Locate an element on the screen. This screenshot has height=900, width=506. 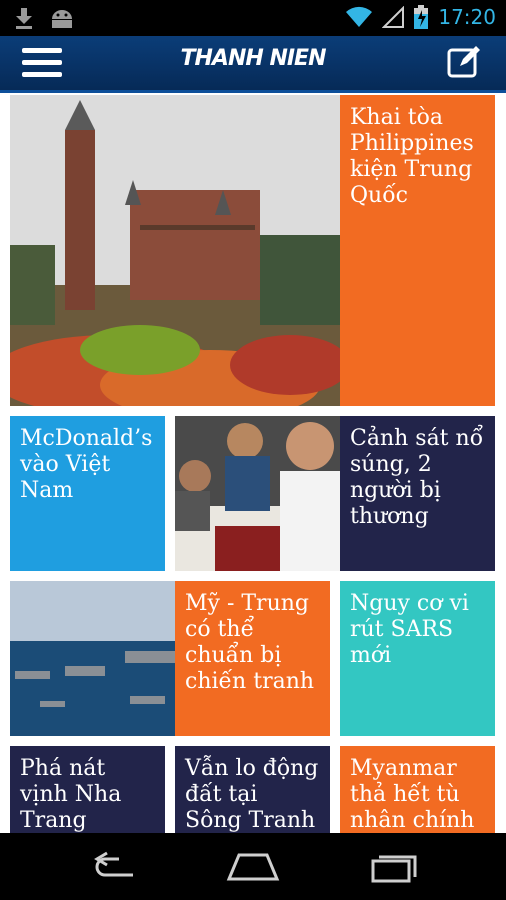
android-icon is located at coordinates (62, 19).